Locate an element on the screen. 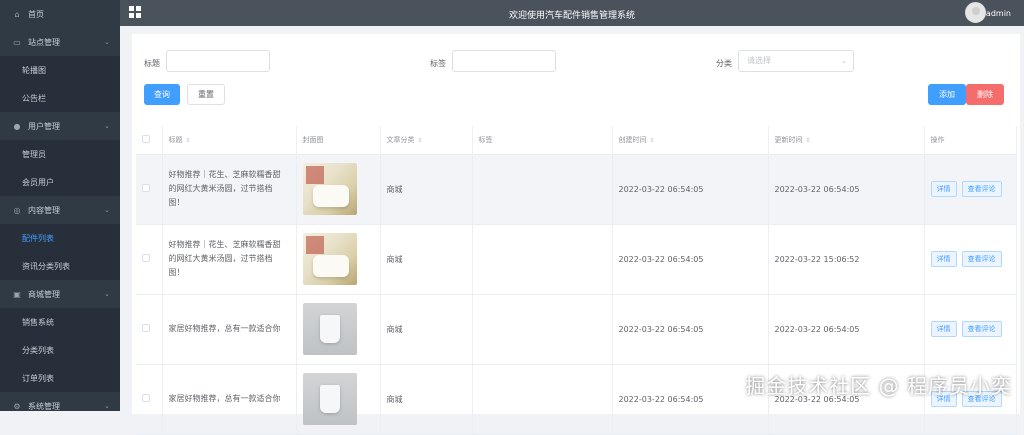 This screenshot has height=435, width=1024. sidebar-subitem-label: 会员用户 is located at coordinates (38, 182).